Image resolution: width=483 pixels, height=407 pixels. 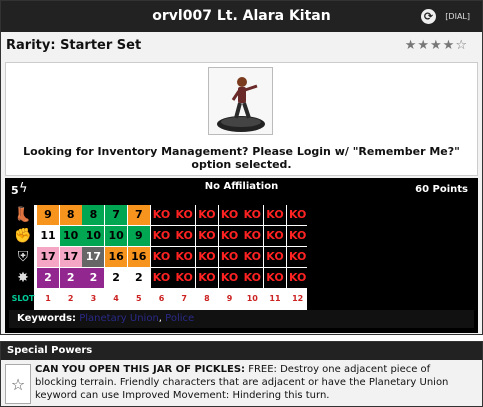 I want to click on power-title: CAN YOU OPEN THIS JAR OF PICKLES:, so click(x=140, y=369).